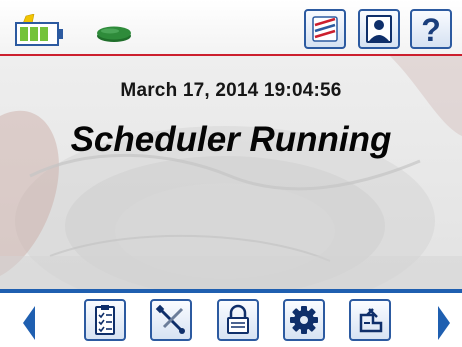  I want to click on checklist-icon, so click(105, 320).